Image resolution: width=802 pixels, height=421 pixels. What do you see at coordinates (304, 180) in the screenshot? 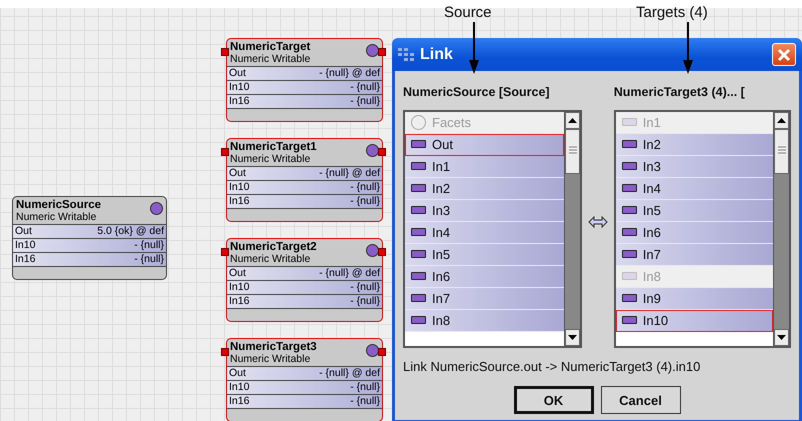
I see `component-node: NumericTarget1 Numeric Writable Out - {null} @ def In10 - {null} In16 - {null}` at bounding box center [304, 180].